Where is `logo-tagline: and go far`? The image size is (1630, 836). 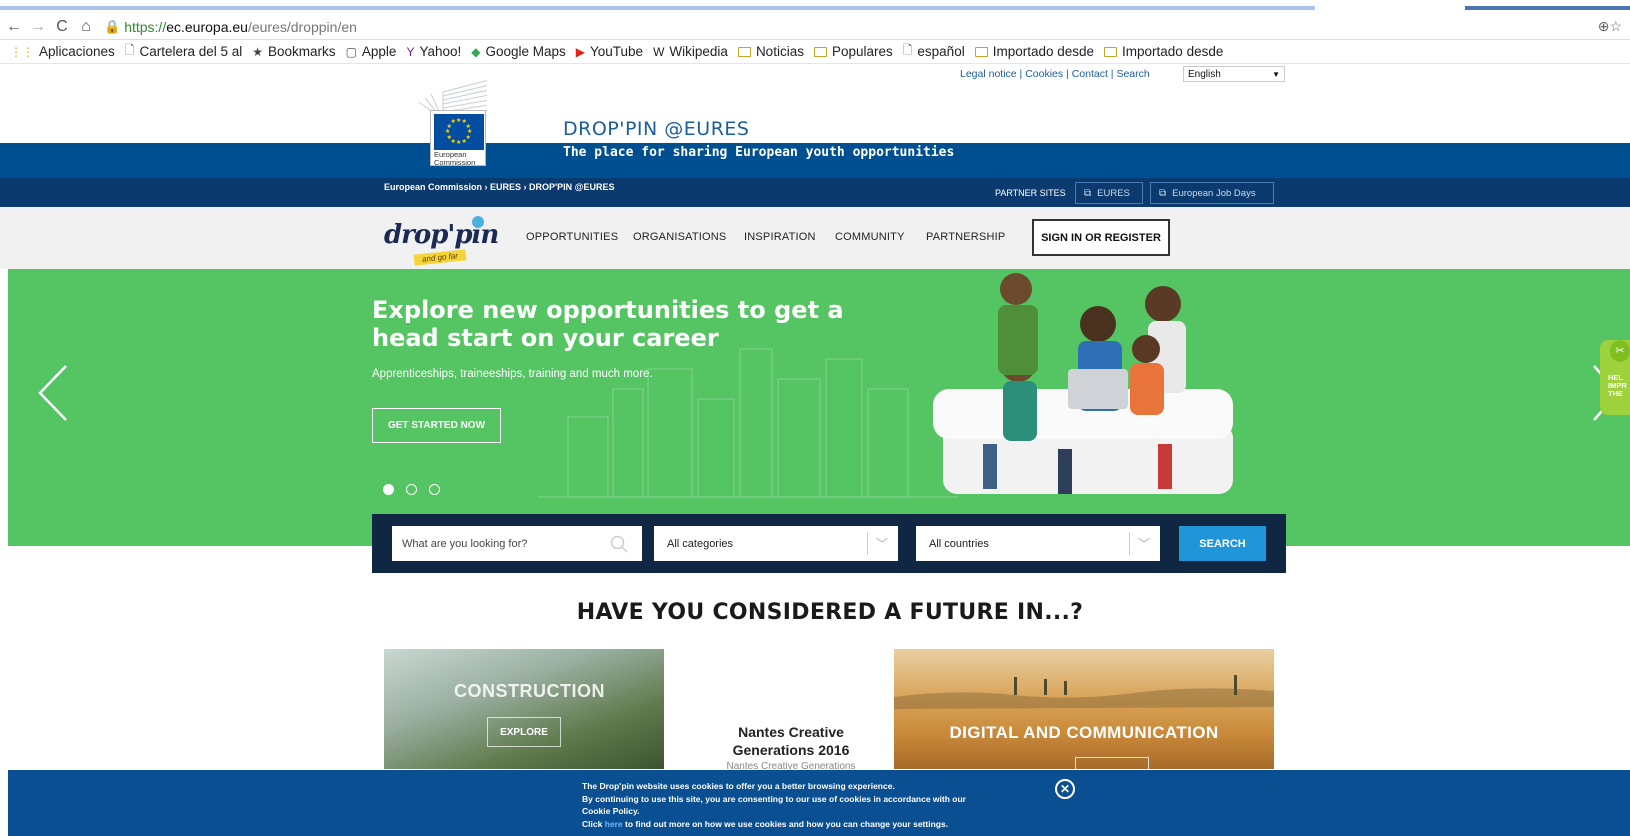 logo-tagline: and go far is located at coordinates (440, 257).